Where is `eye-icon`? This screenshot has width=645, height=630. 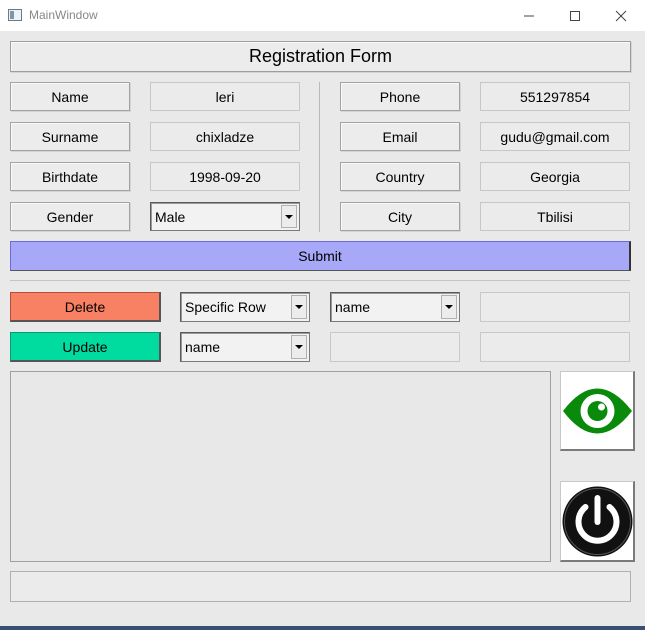 eye-icon is located at coordinates (597, 411).